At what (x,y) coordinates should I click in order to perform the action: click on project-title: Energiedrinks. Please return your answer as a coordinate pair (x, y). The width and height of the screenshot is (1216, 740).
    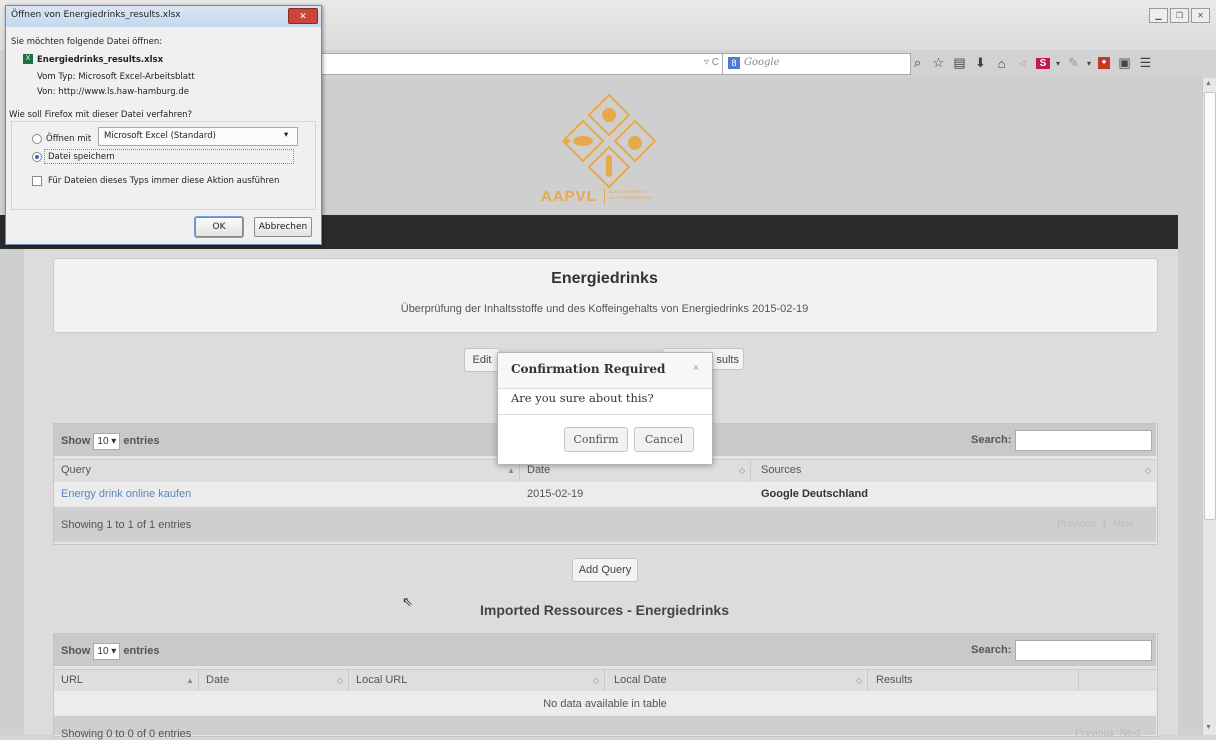
    Looking at the image, I should click on (604, 278).